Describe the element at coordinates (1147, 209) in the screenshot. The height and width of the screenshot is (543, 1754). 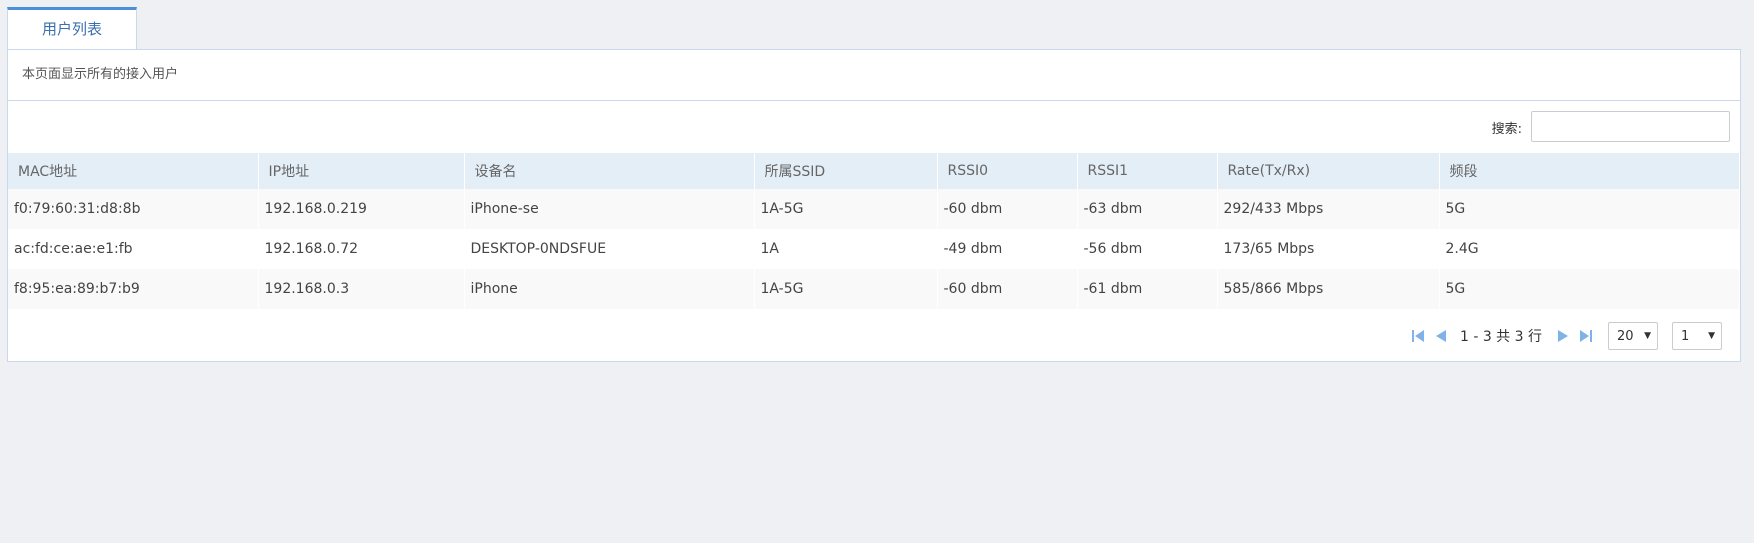
I see `cell-rssi1: -63 dbm` at that location.